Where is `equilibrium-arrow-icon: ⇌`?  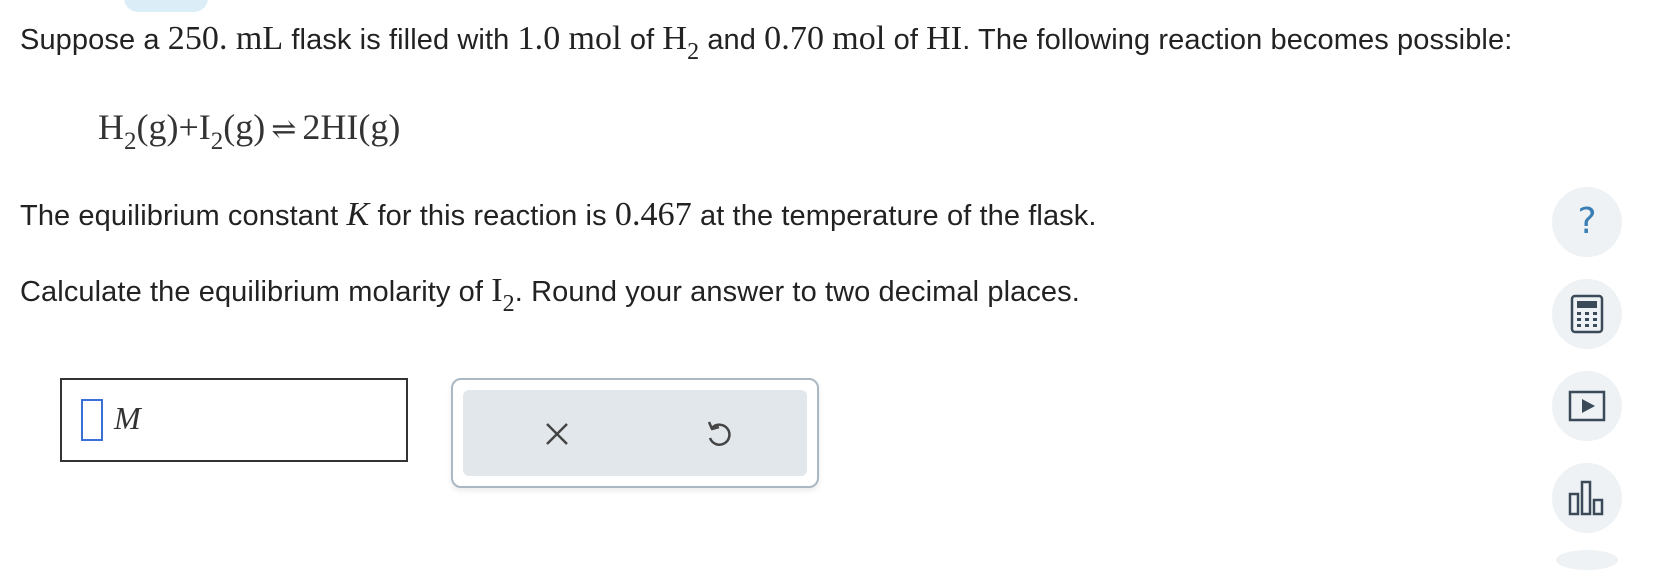
equilibrium-arrow-icon: ⇌ is located at coordinates (284, 129).